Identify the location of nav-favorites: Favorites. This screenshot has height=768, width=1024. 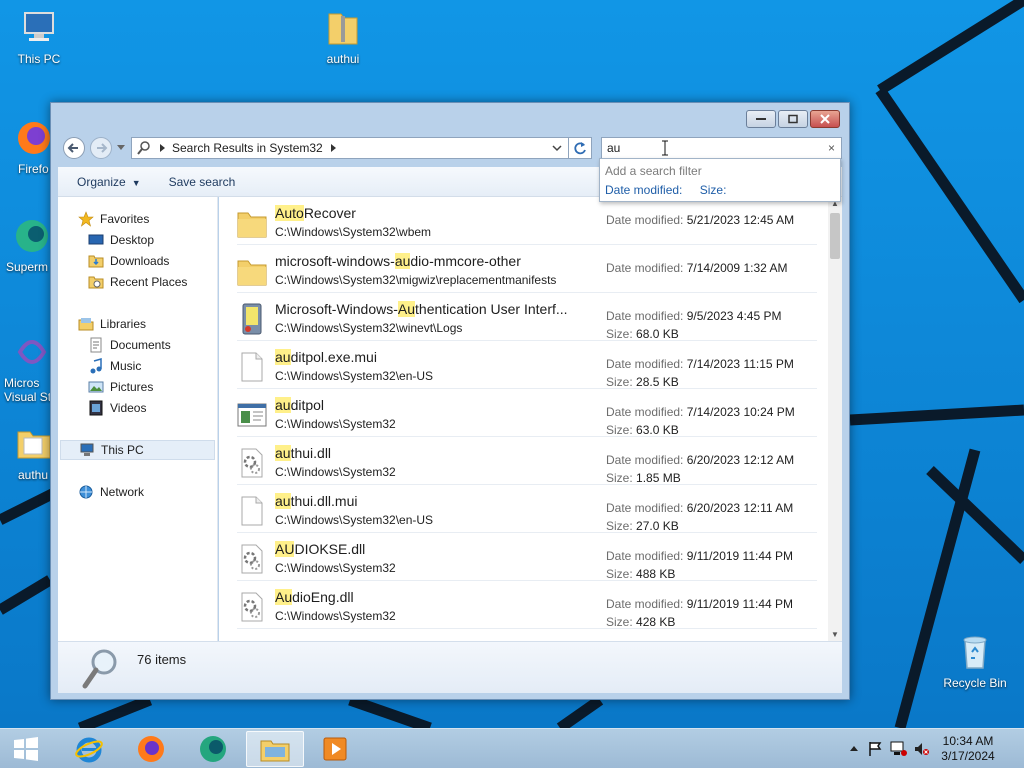
(113, 219).